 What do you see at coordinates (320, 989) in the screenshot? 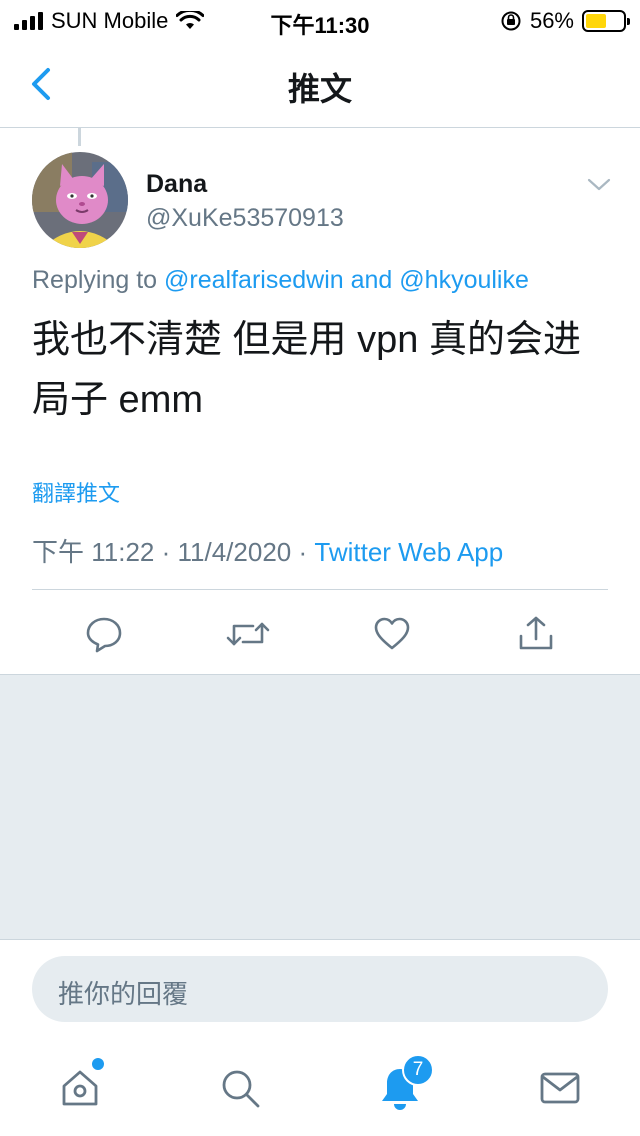
I see `reply-input: 推你的回覆` at bounding box center [320, 989].